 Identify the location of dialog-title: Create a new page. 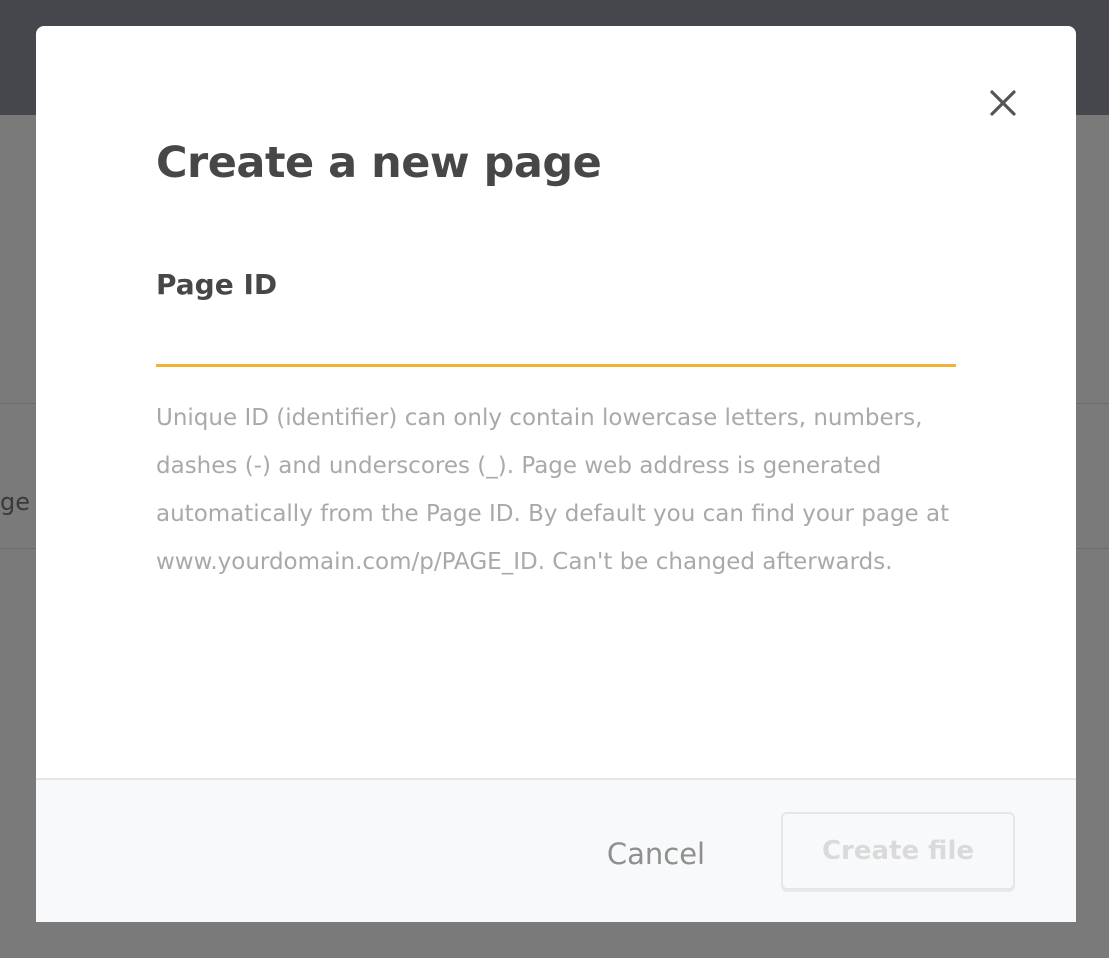
(379, 163).